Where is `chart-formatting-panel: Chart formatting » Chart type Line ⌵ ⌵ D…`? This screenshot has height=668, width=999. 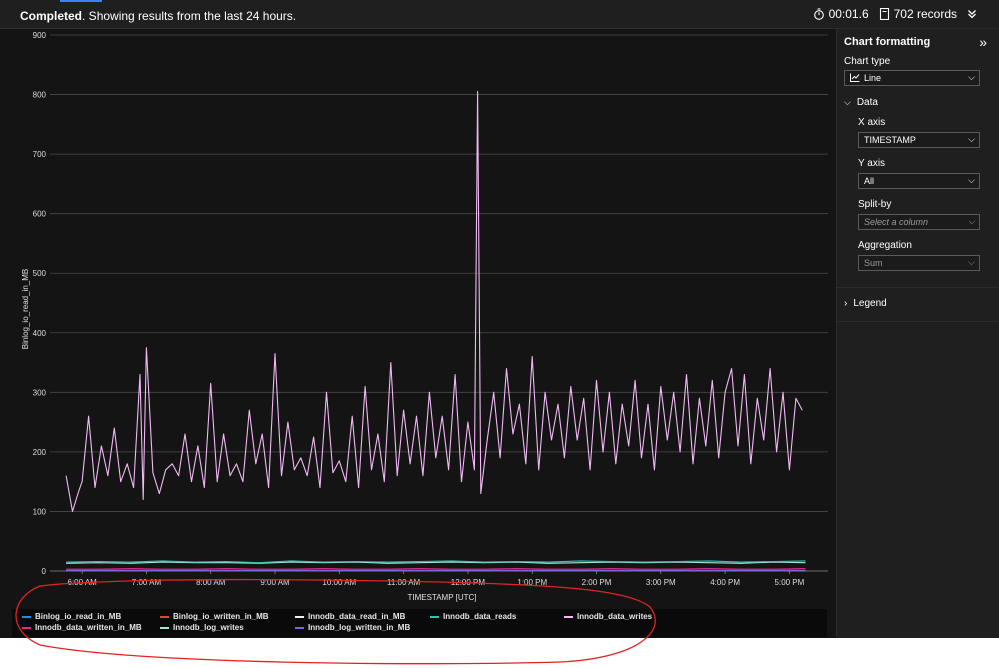
chart-formatting-panel: Chart formatting » Chart type Line ⌵ ⌵ D… is located at coordinates (917, 333).